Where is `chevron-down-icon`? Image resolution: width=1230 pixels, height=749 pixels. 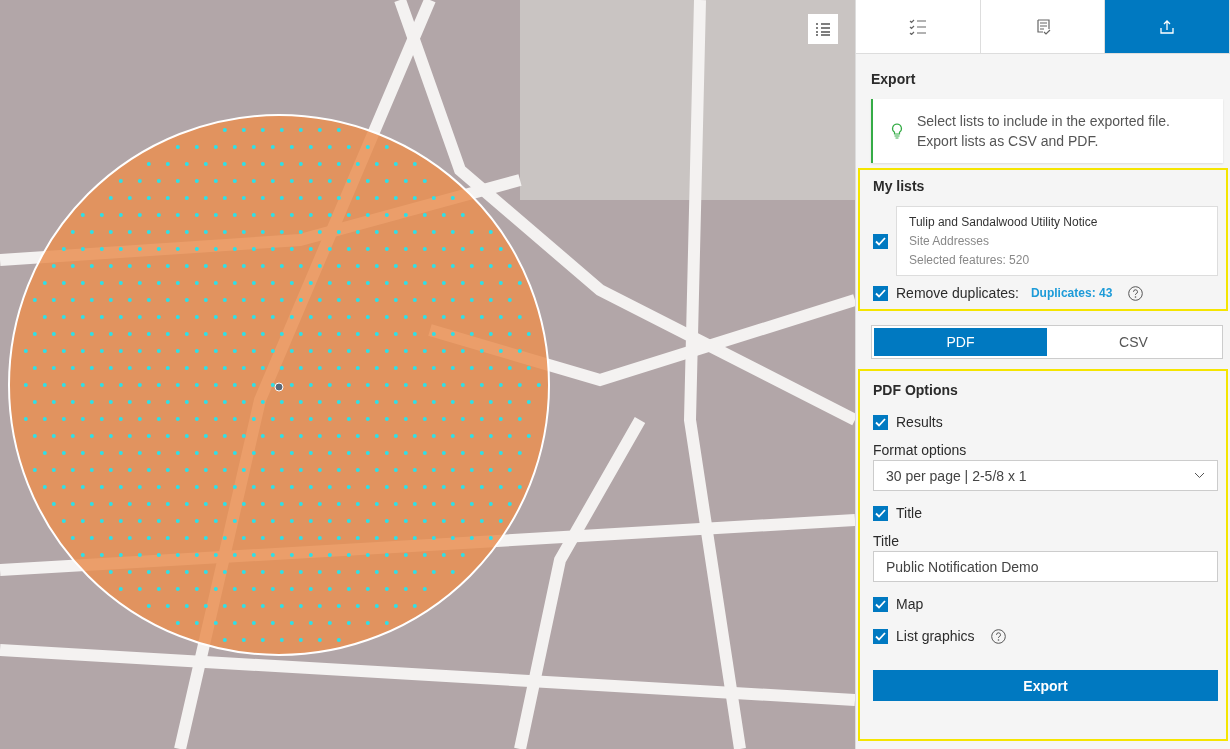
chevron-down-icon is located at coordinates (1199, 475).